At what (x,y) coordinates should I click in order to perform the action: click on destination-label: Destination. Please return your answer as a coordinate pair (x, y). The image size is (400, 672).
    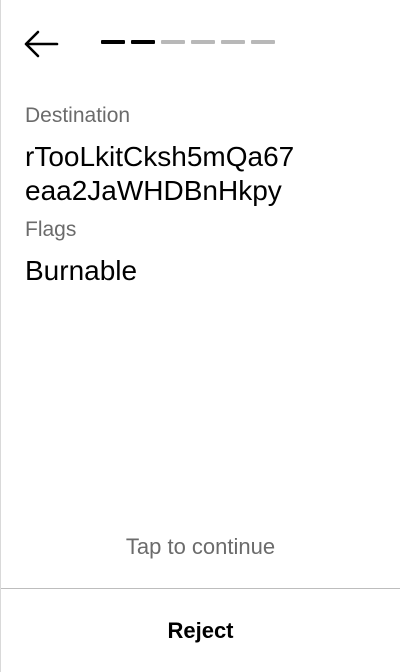
    Looking at the image, I should click on (78, 115).